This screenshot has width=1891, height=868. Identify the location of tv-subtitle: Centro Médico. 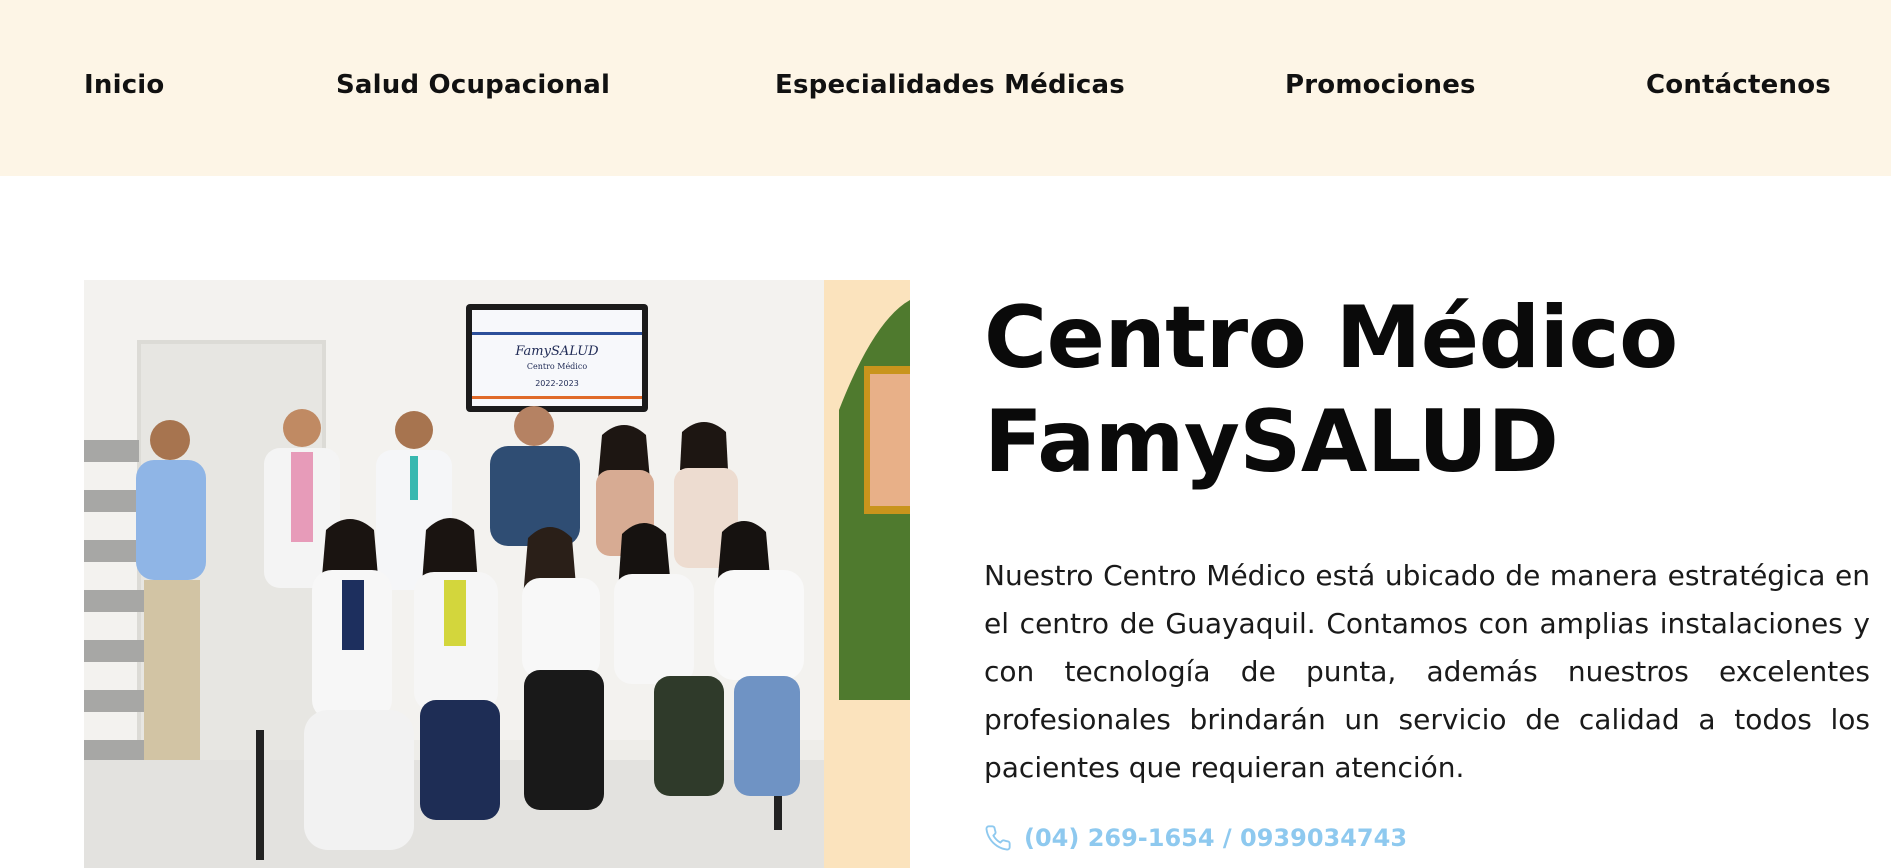
(557, 366).